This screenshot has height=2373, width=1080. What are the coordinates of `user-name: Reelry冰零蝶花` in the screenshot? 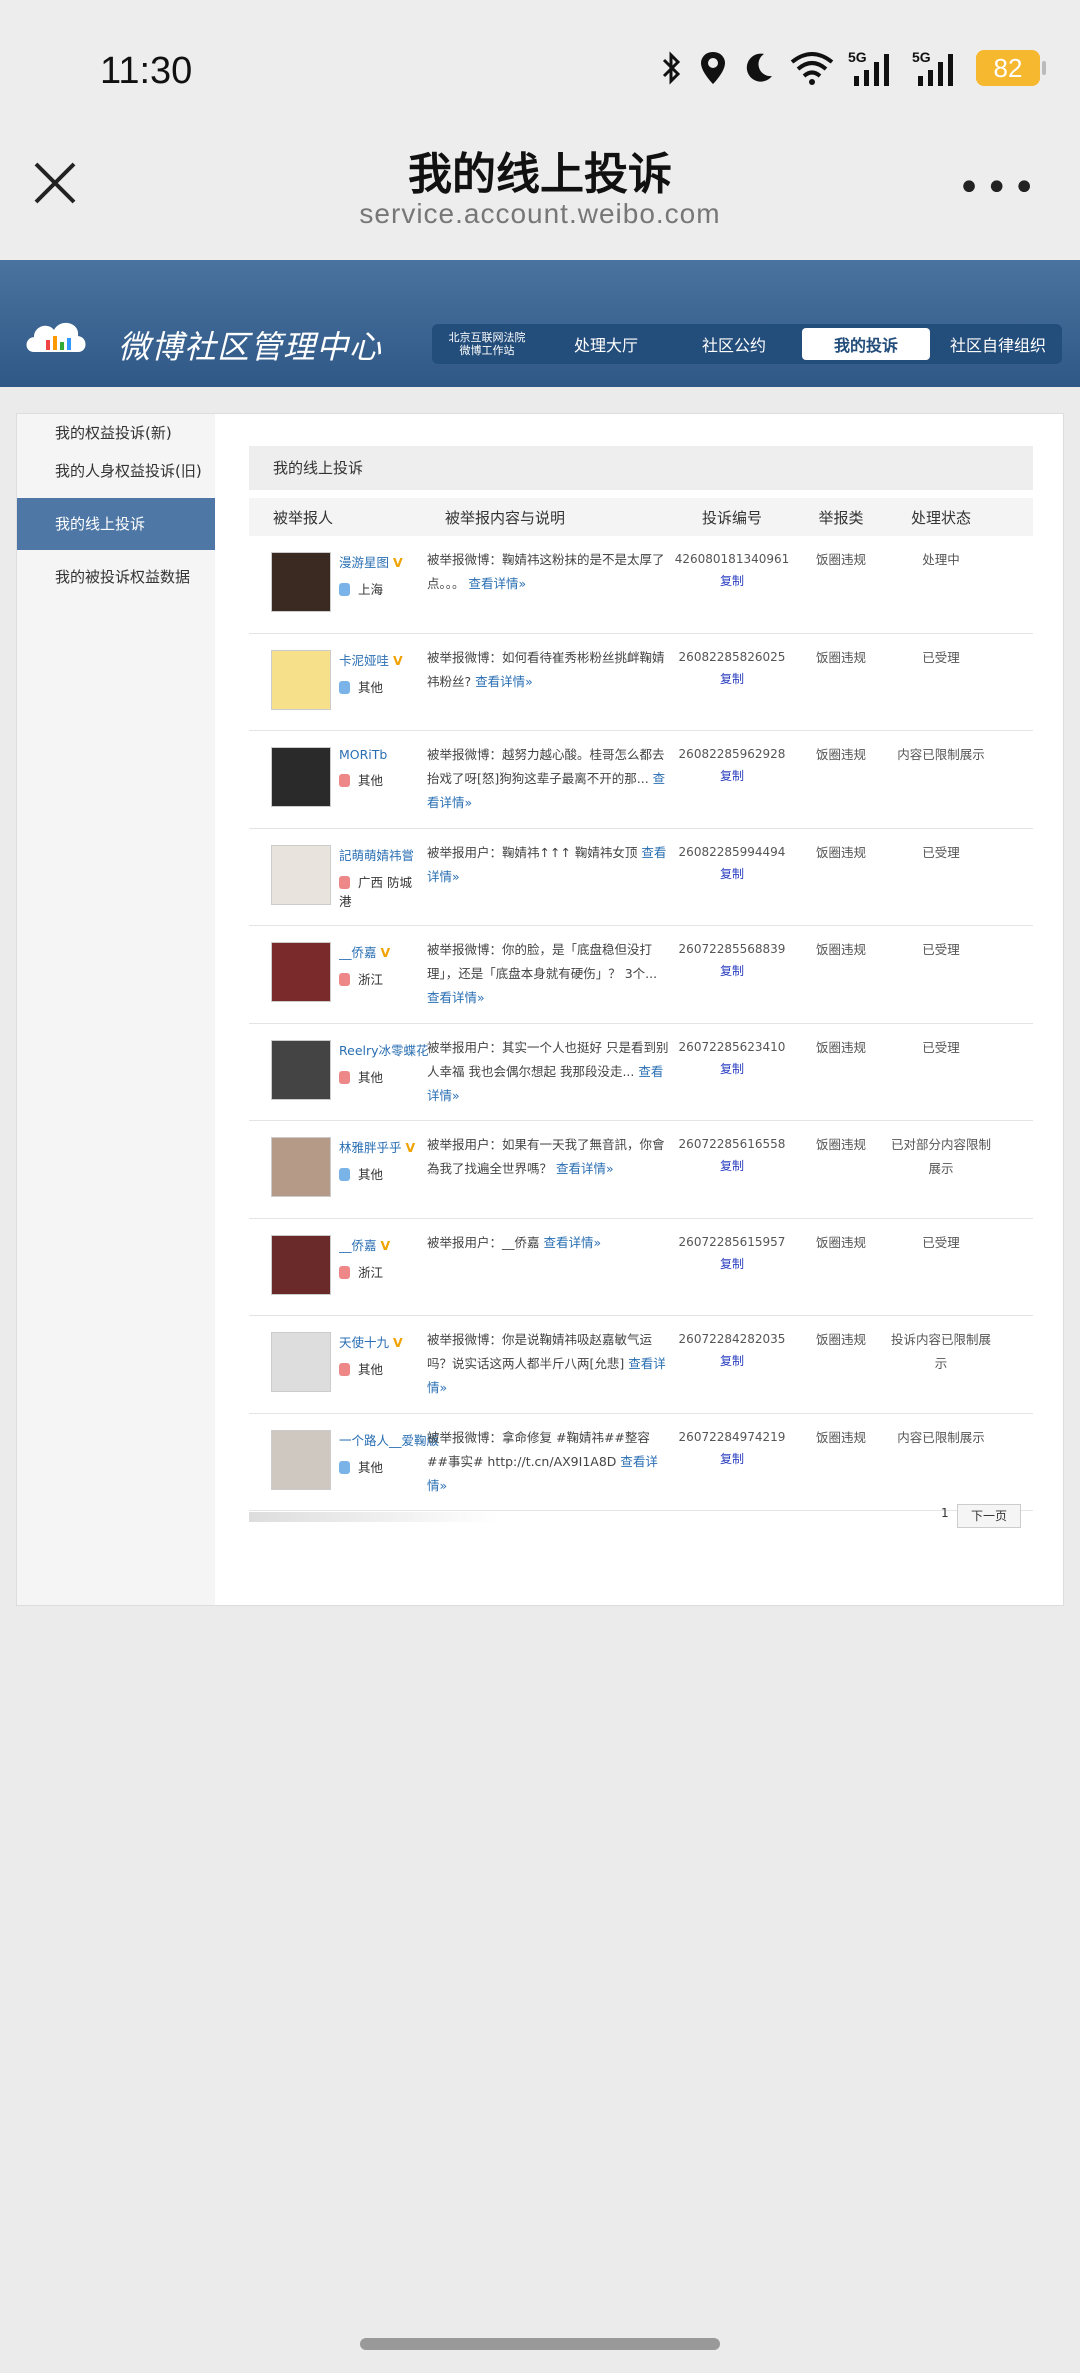 It's located at (386, 1049).